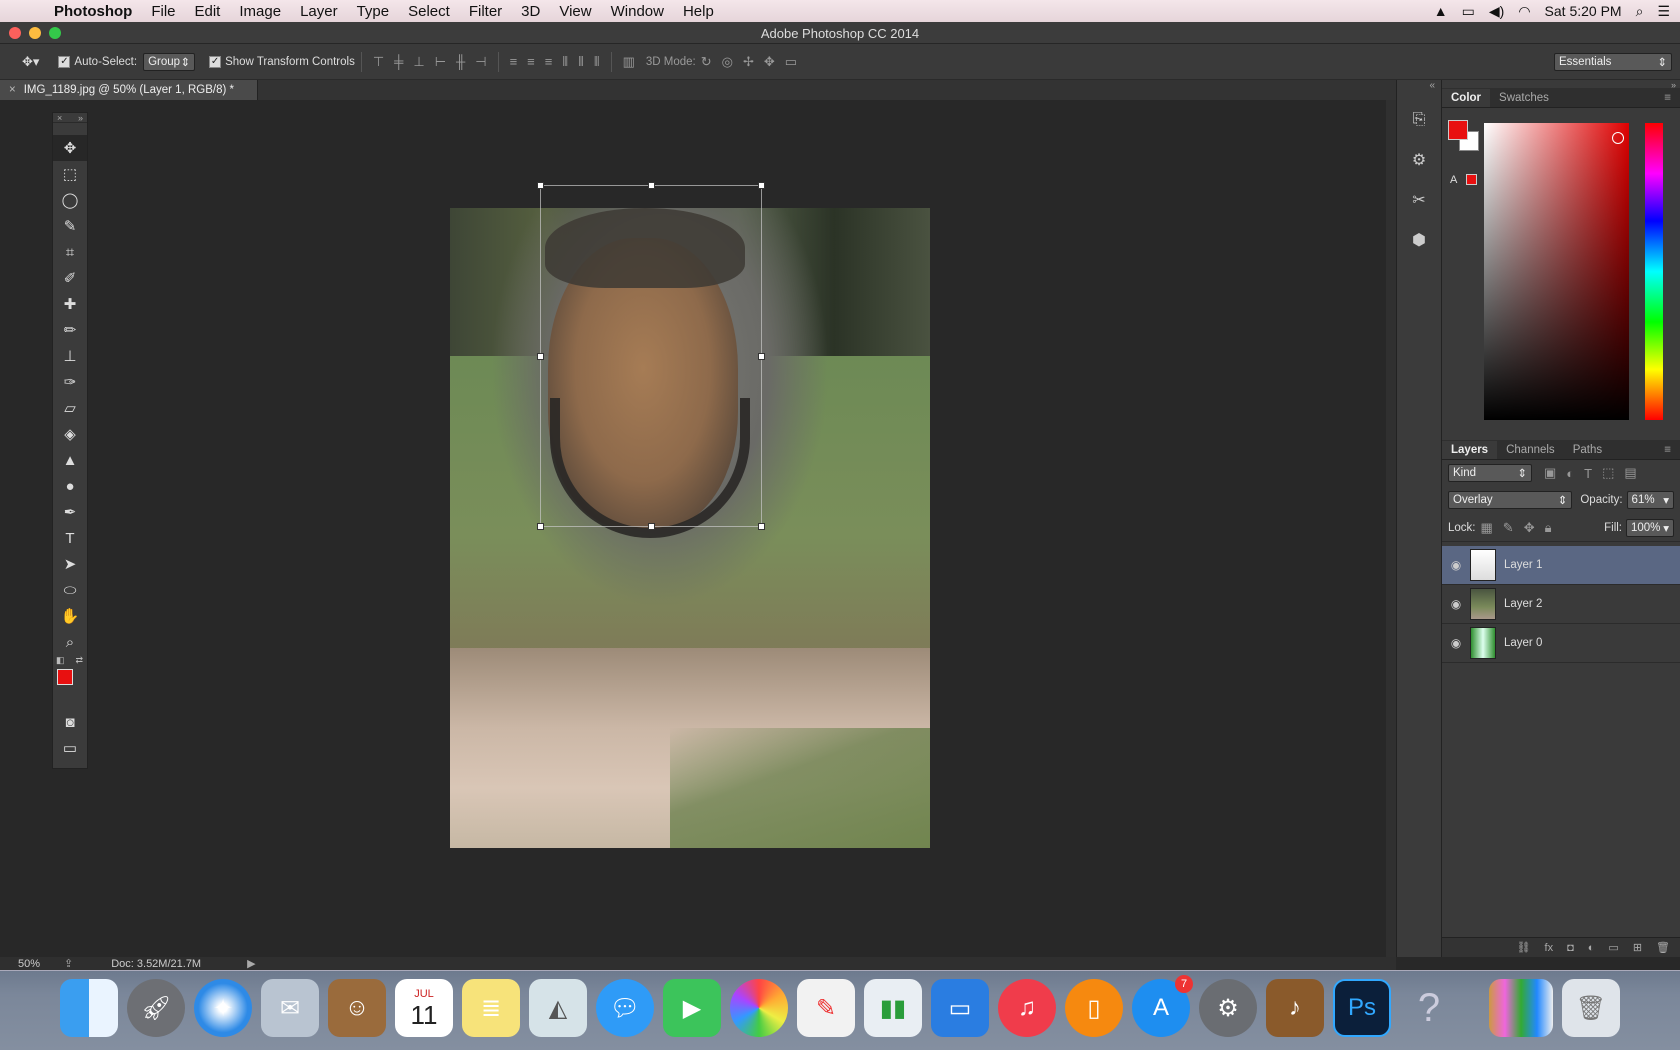 This screenshot has height=1050, width=1680. I want to click on messages-icon: 💬︎, so click(625, 1008).